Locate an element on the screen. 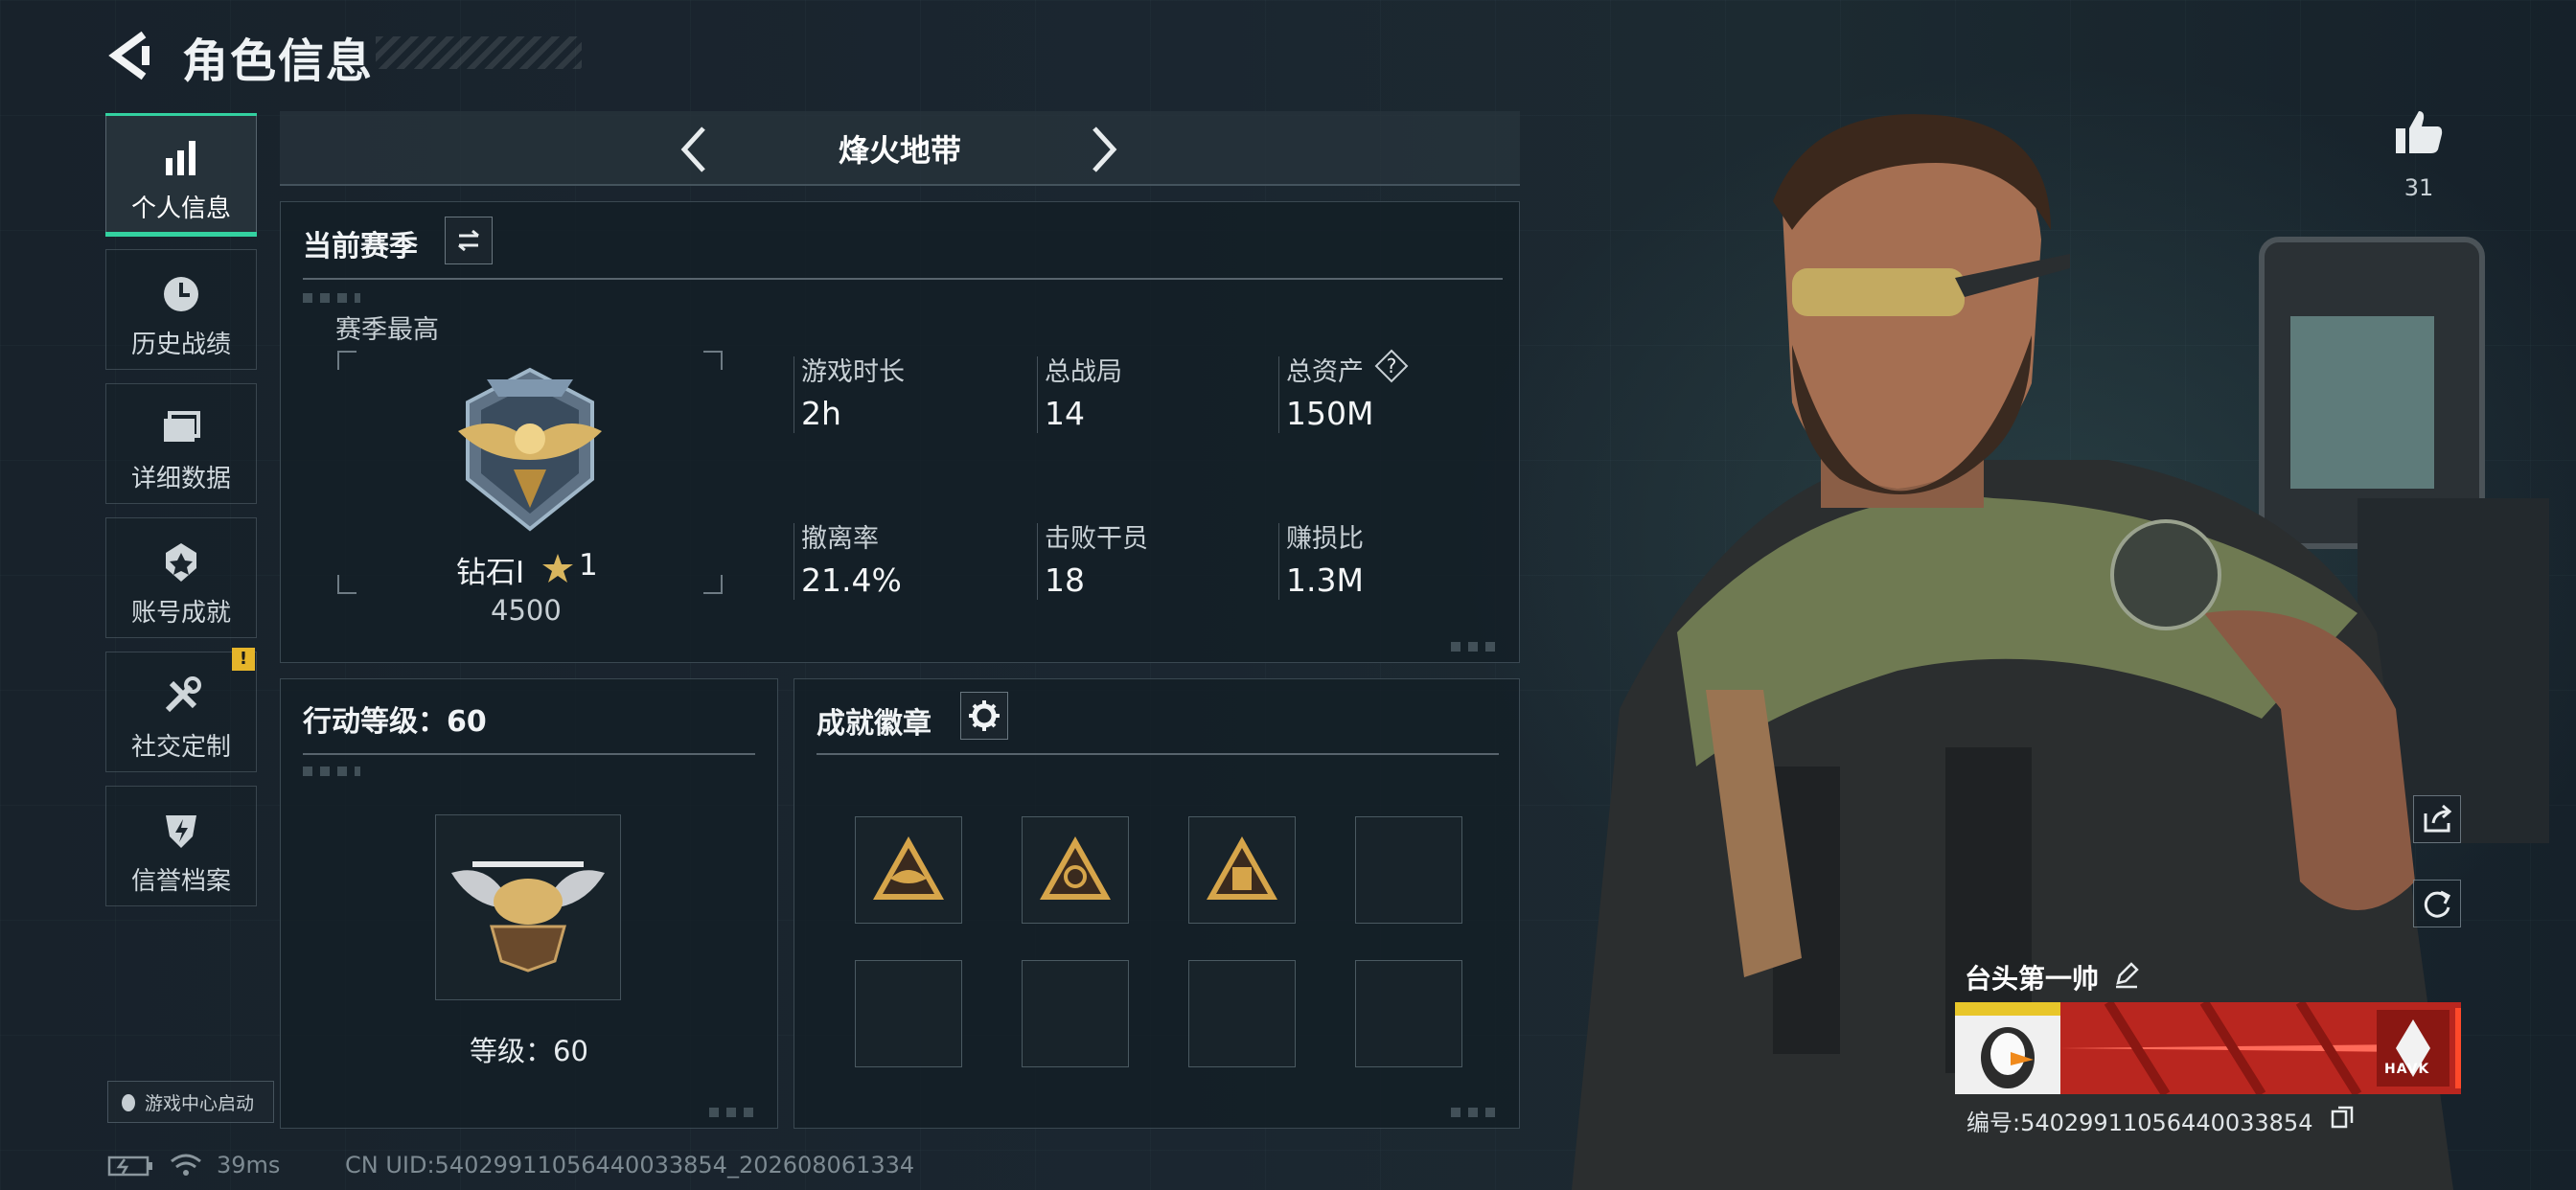 This screenshot has width=2576, height=1190. name-card-art is located at coordinates (2208, 1048).